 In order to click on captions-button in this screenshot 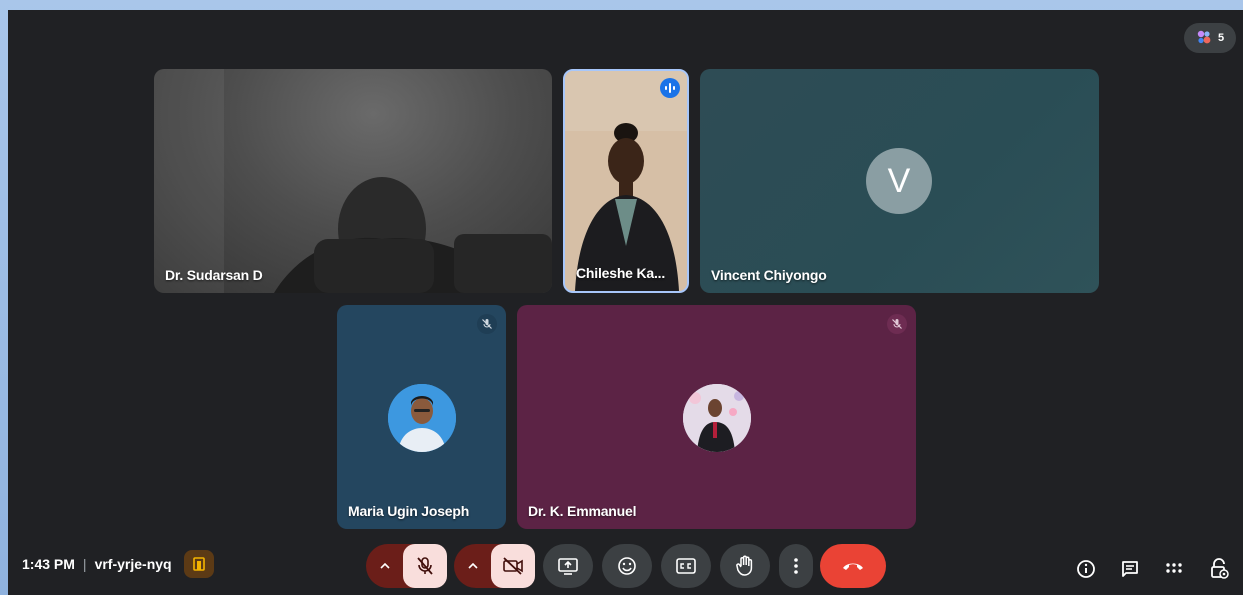, I will do `click(686, 566)`.